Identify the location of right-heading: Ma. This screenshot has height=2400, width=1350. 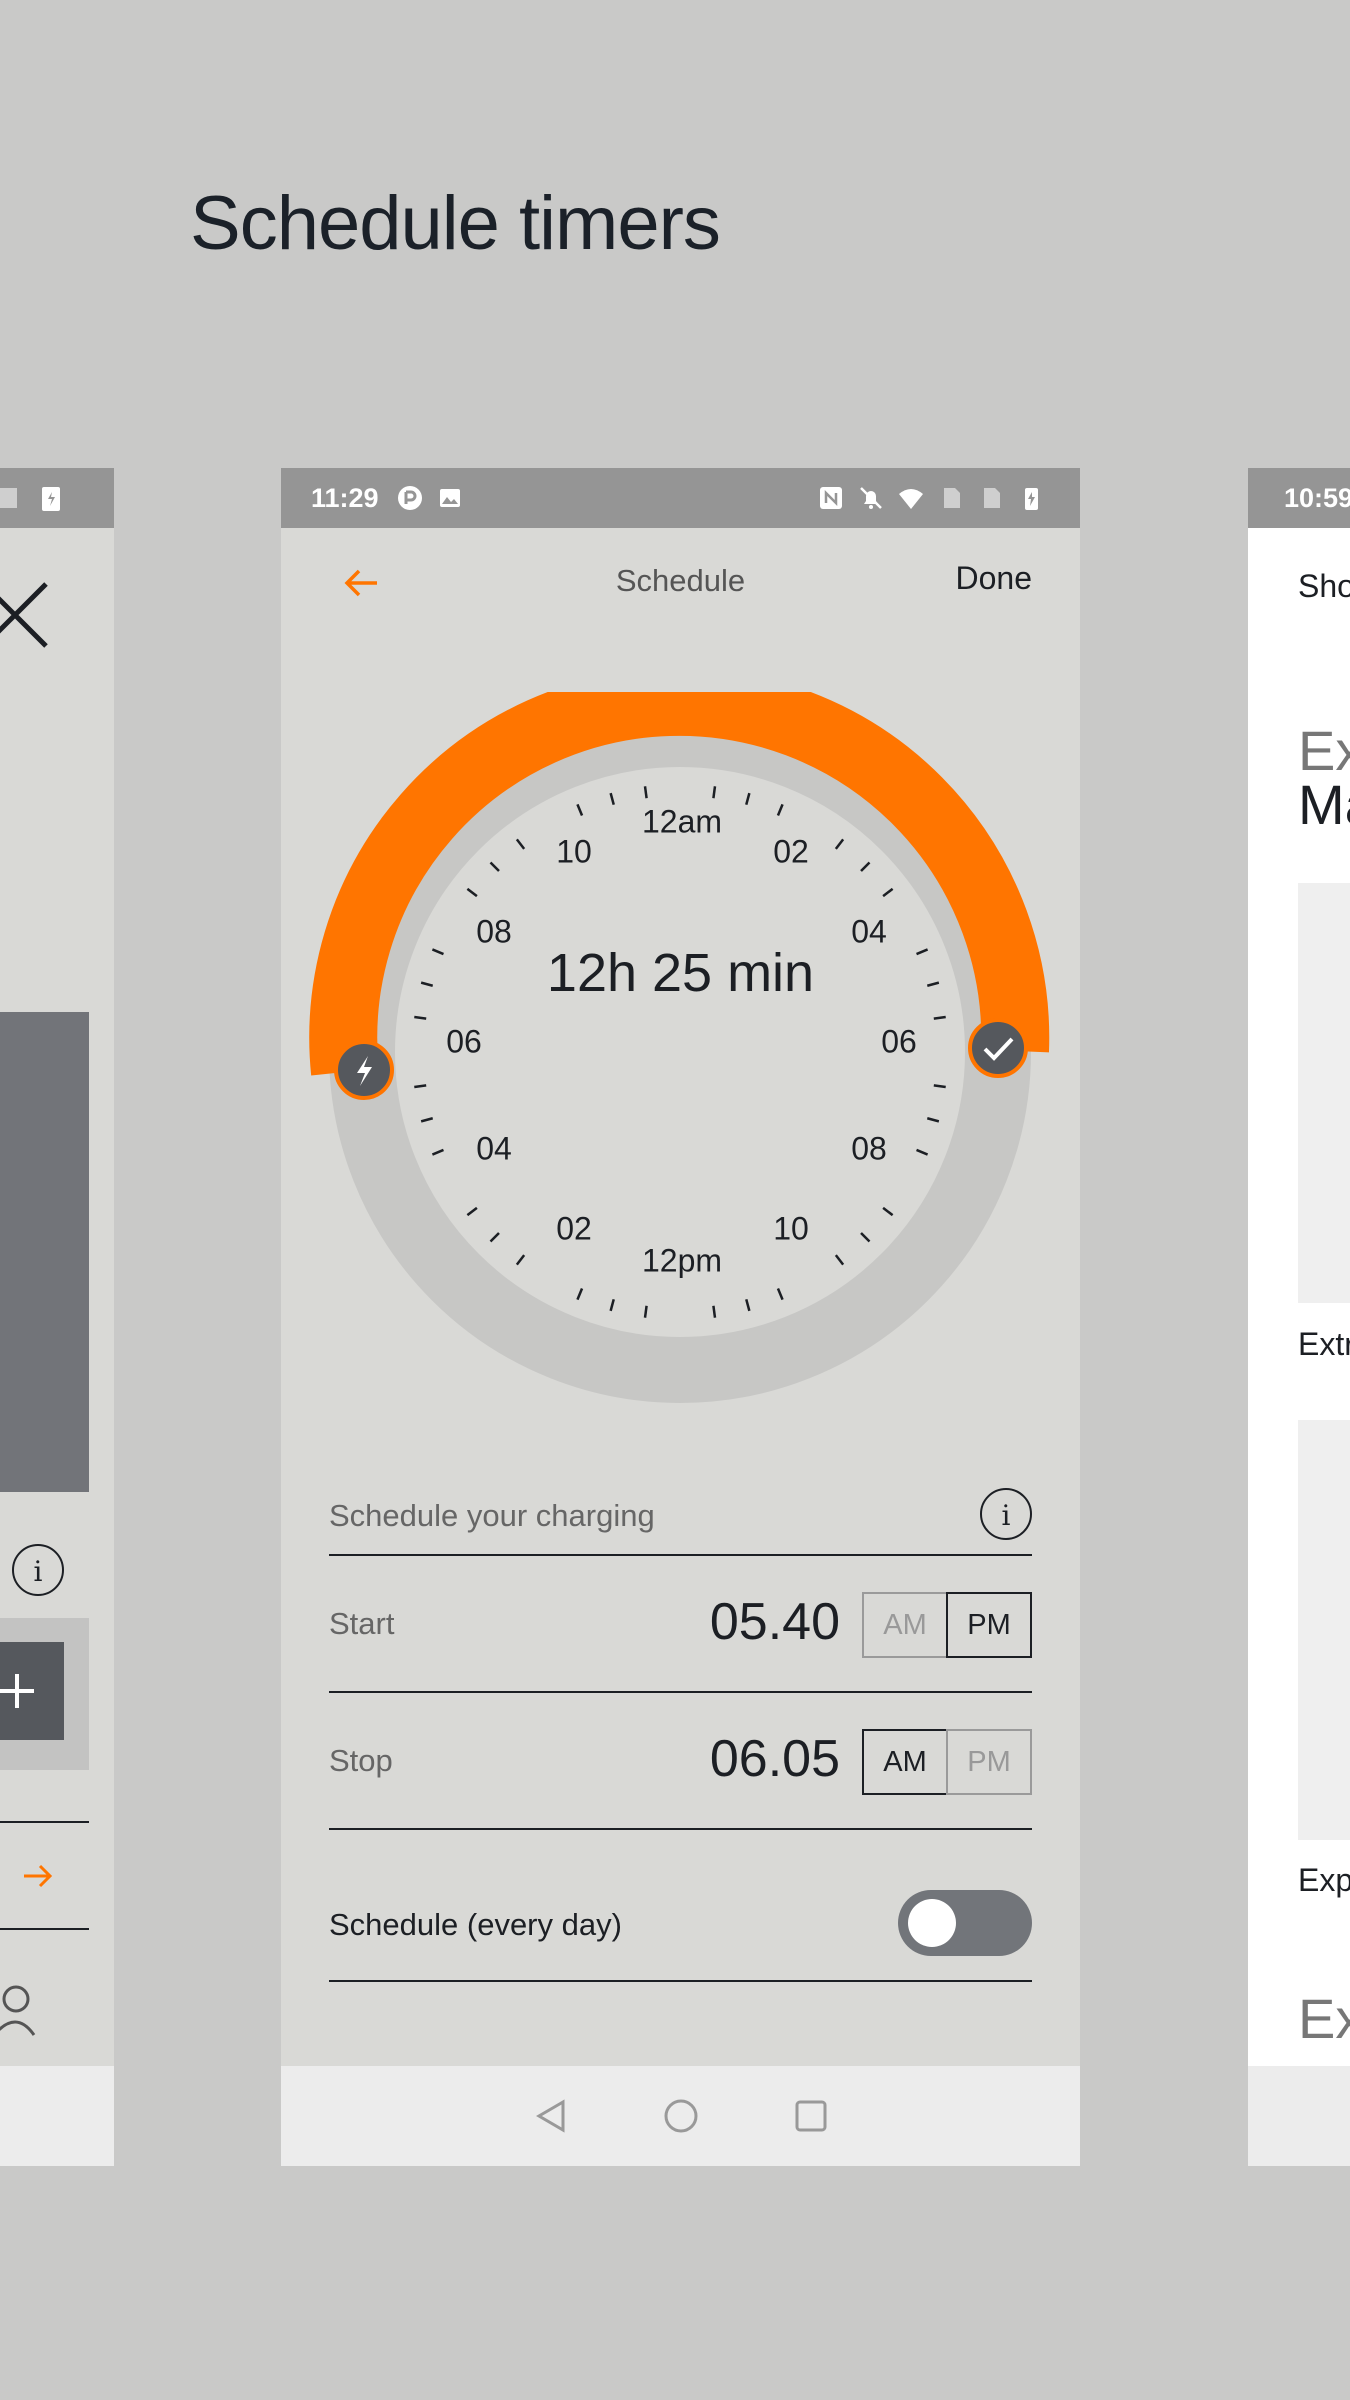
(1324, 804).